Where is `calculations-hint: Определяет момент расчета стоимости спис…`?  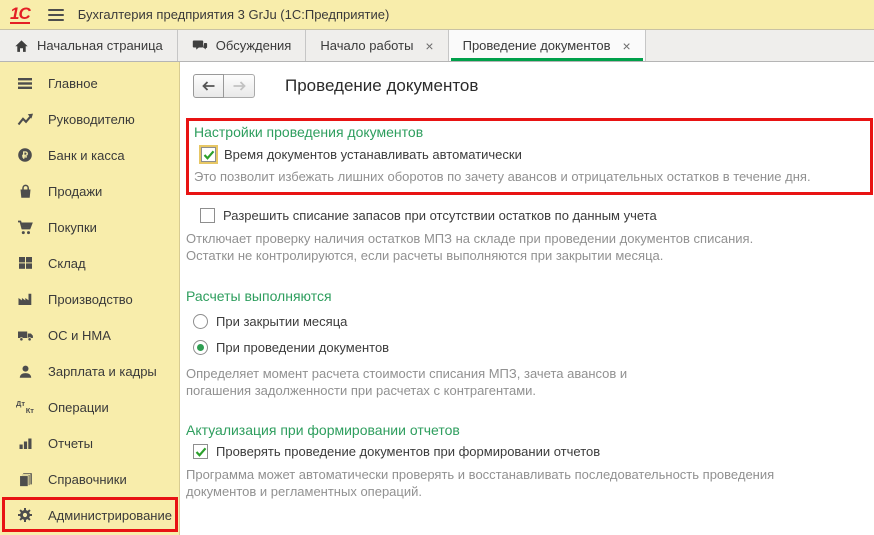
calculations-hint: Определяет момент расчета стоимости спис… is located at coordinates (407, 382).